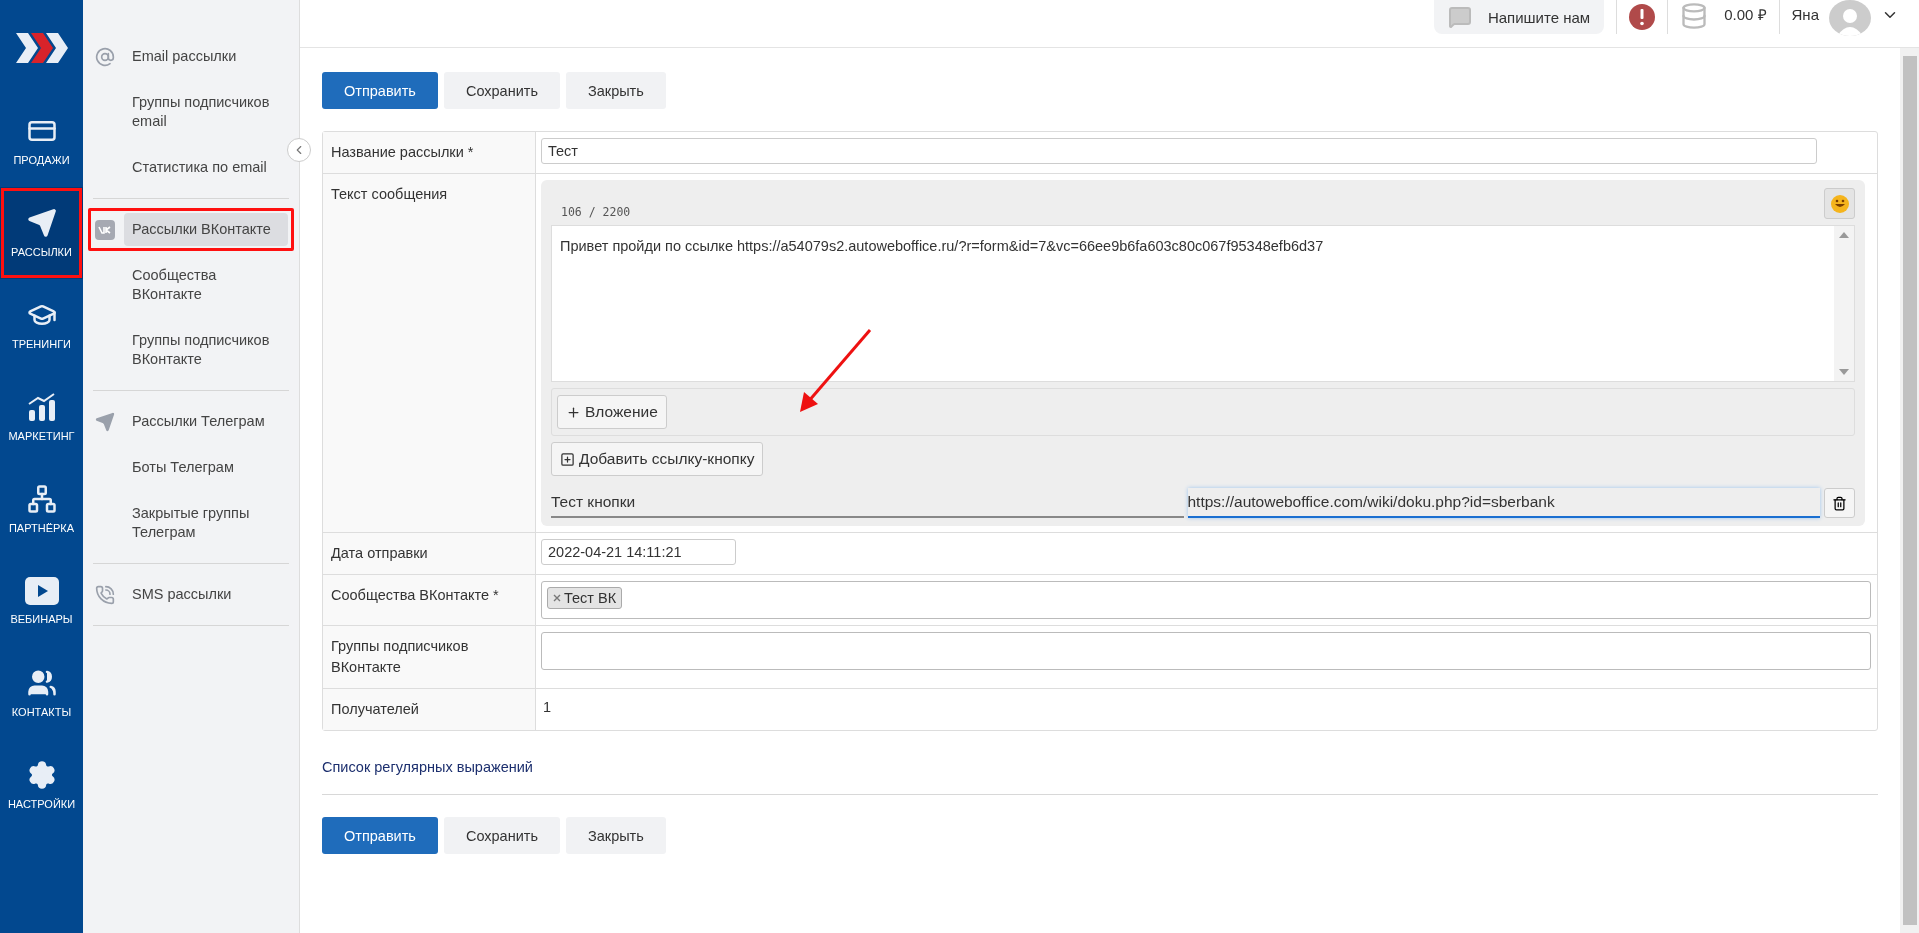 This screenshot has width=1919, height=933. I want to click on nav-label: КОНТАКТЫ, so click(41, 712).